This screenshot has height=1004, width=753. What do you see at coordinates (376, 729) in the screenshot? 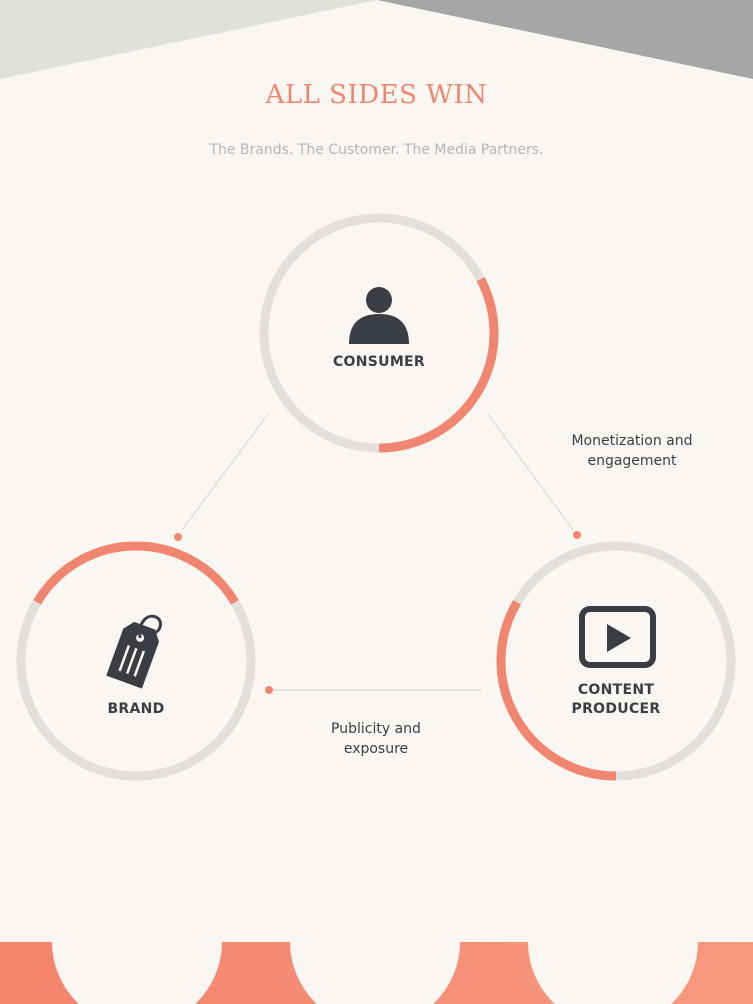
I see `edge-label-publicity-line1: Publicity and` at bounding box center [376, 729].